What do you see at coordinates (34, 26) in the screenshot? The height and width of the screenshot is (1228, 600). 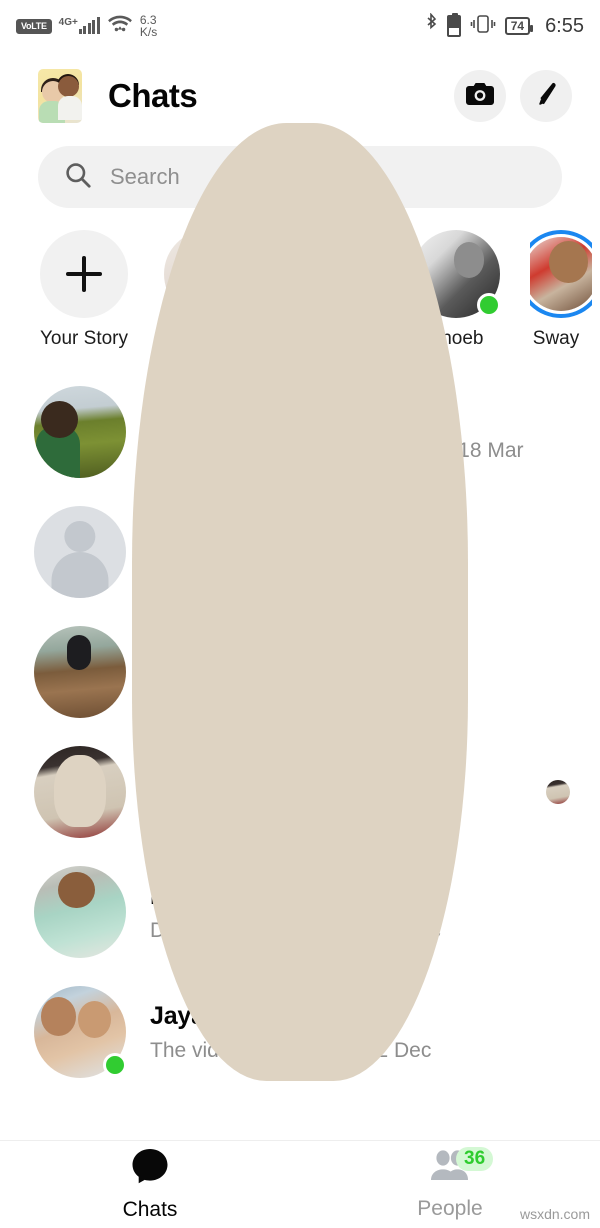 I see `volte-icon: VoLTE` at bounding box center [34, 26].